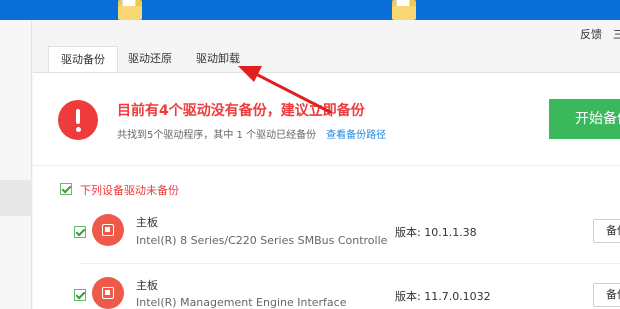 This screenshot has width=620, height=309. I want to click on alert-headline: 目前有4个驱动没有备份，建议立即备份, so click(241, 111).